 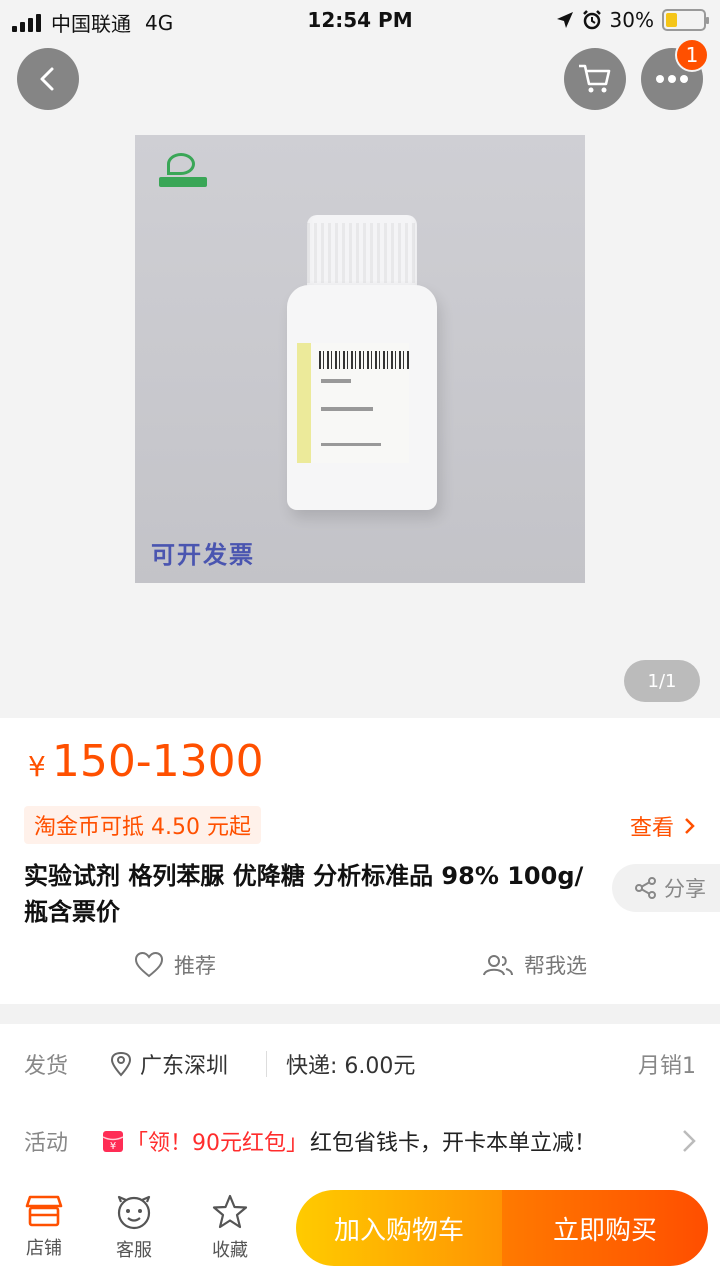 I want to click on shipping-key: 发货, so click(x=46, y=1066).